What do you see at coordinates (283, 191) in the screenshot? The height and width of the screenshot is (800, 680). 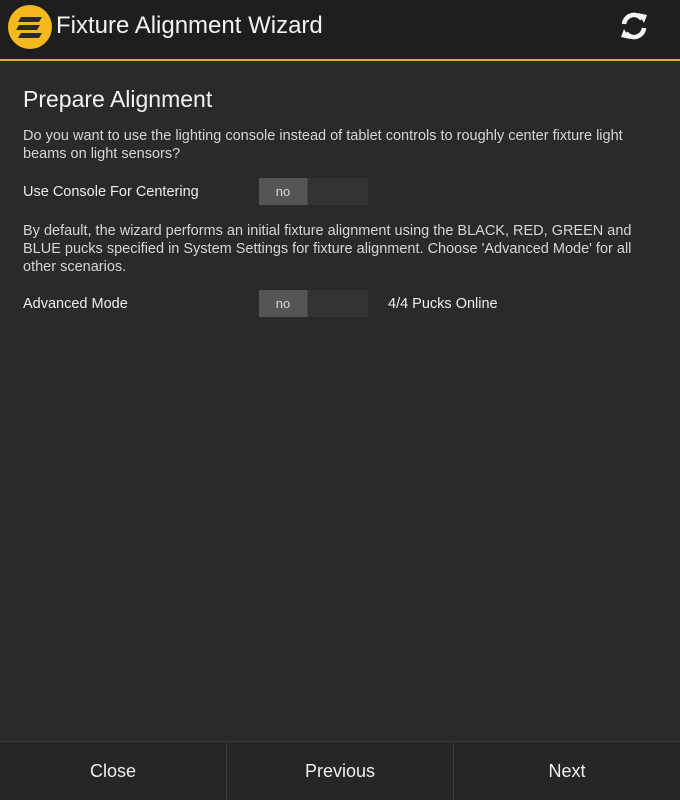 I see `console-centering-toggle-value: no` at bounding box center [283, 191].